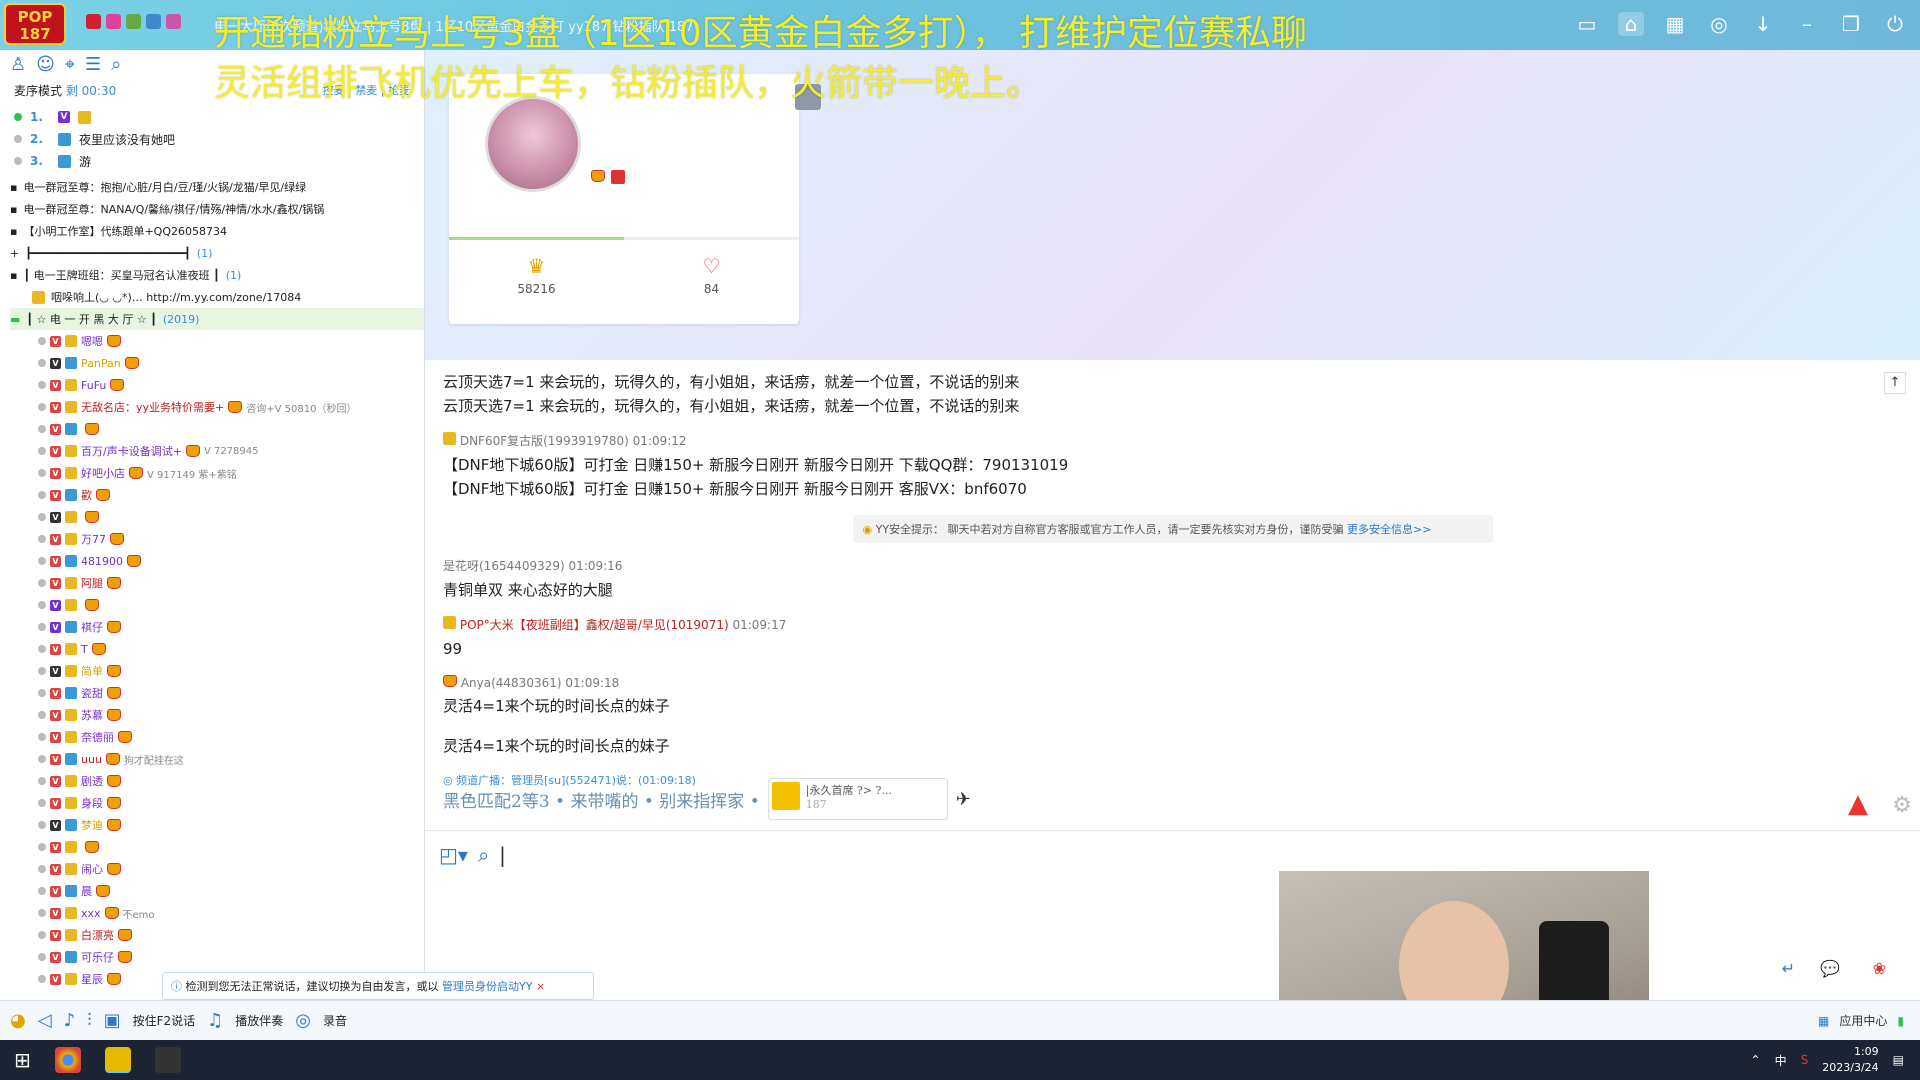  Describe the element at coordinates (212, 561) in the screenshot. I see `member-item: V 481900` at that location.